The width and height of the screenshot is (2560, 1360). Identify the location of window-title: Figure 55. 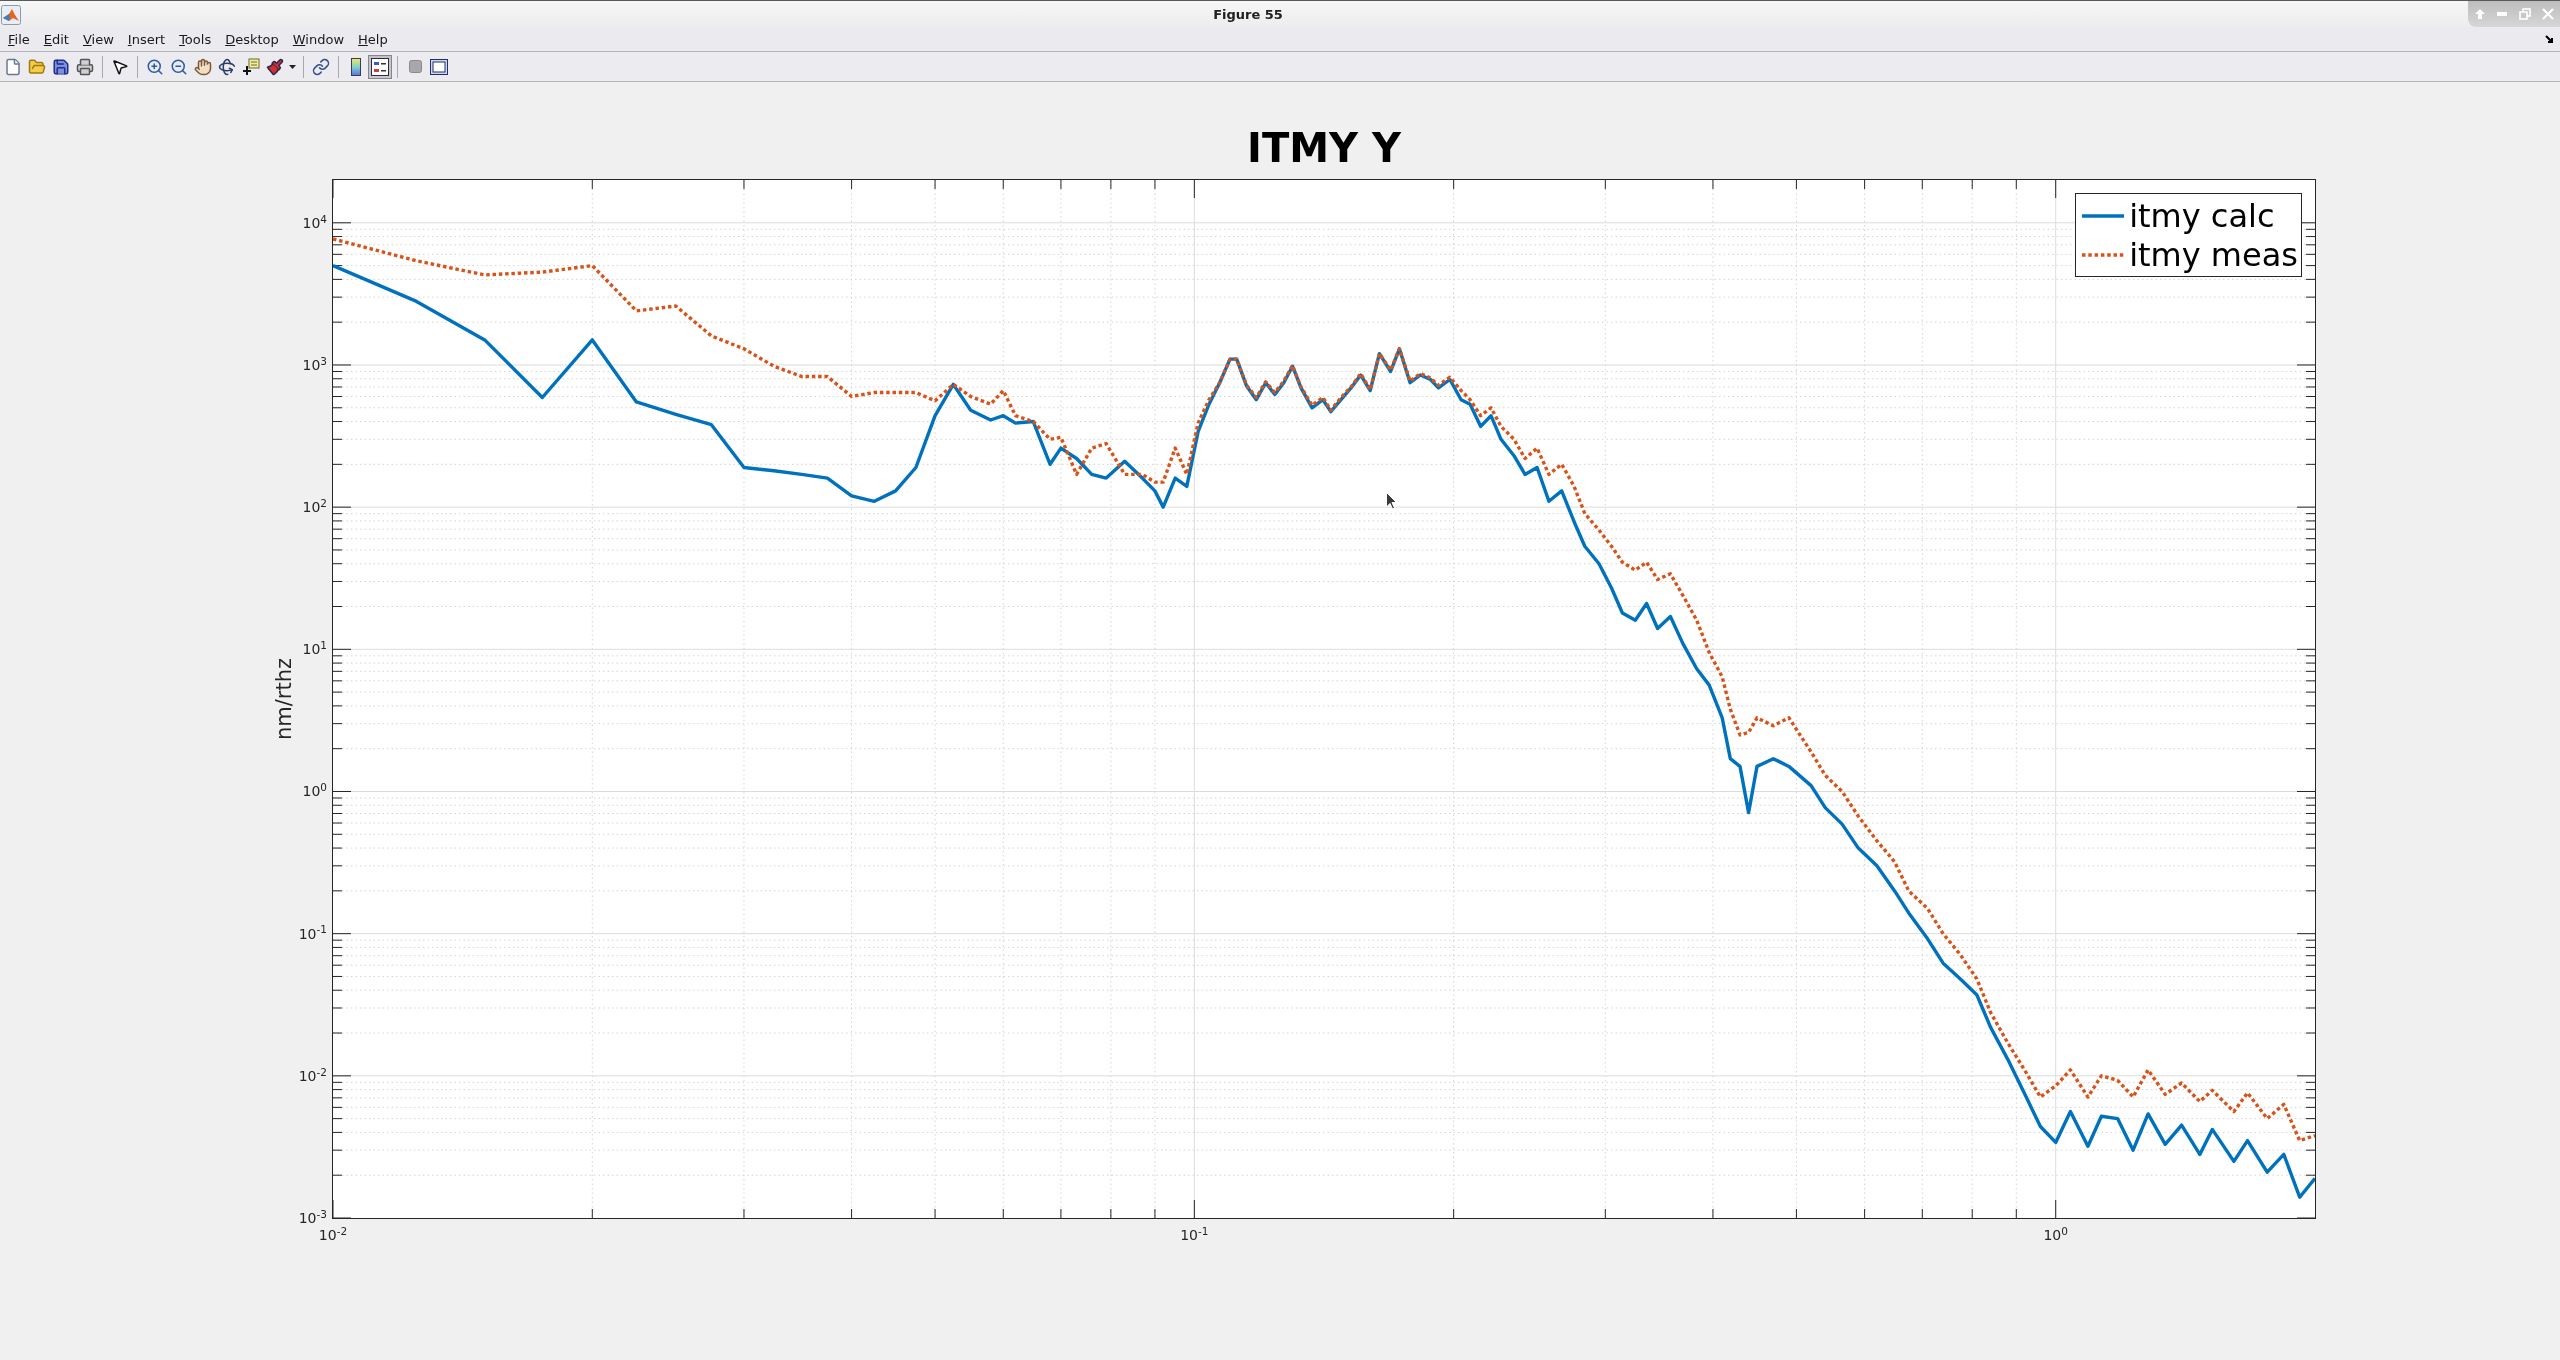
(1248, 14).